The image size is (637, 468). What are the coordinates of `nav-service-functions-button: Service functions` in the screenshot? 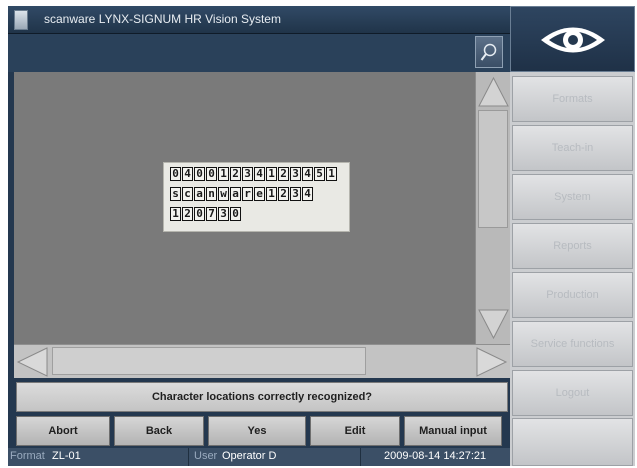 It's located at (572, 344).